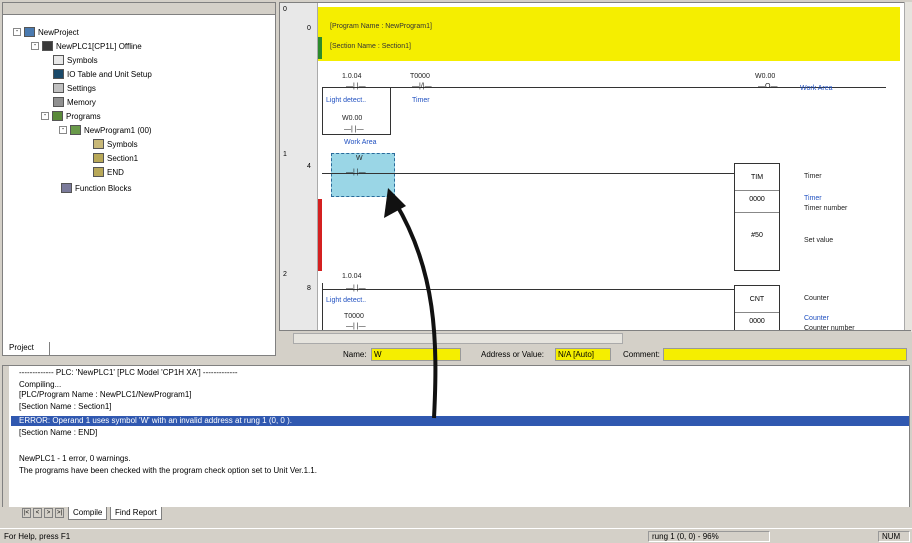 The height and width of the screenshot is (543, 912). I want to click on tree-item-memory: Memory, so click(74, 102).